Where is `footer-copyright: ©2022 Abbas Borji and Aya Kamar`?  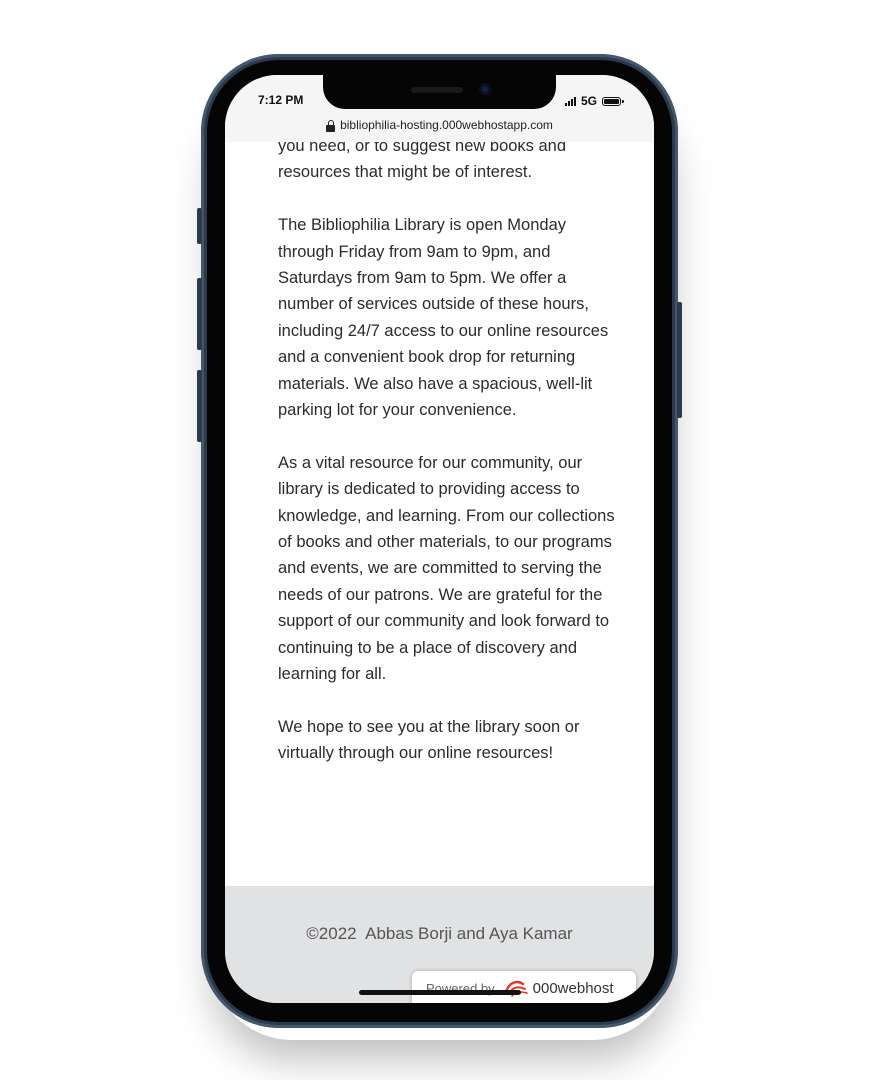 footer-copyright: ©2022 Abbas Borji and Aya Kamar is located at coordinates (439, 933).